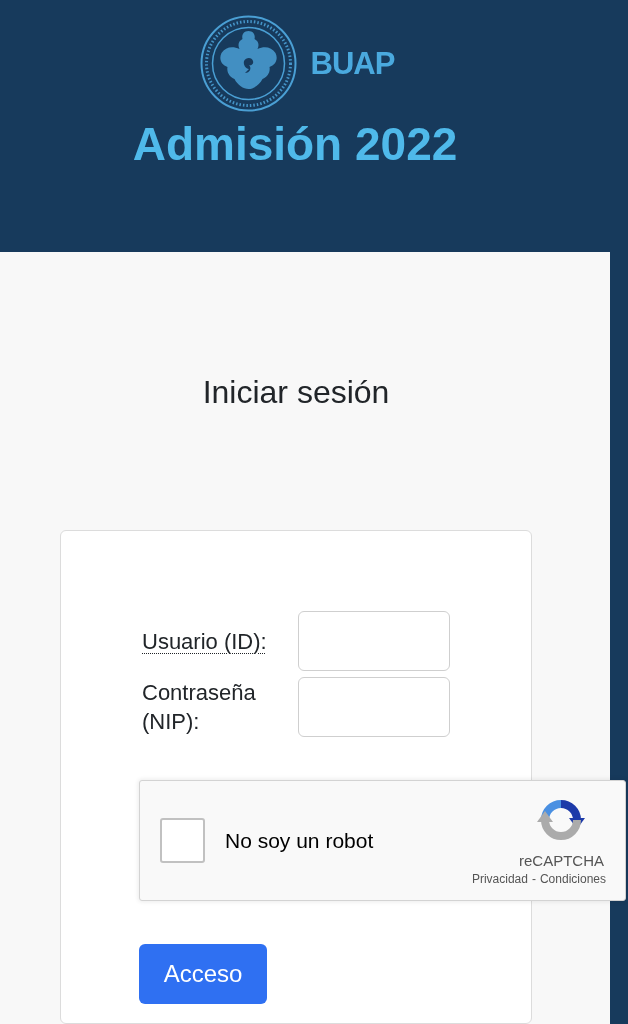 The height and width of the screenshot is (1024, 628). Describe the element at coordinates (295, 144) in the screenshot. I see `page-title: Admisión 2022` at that location.